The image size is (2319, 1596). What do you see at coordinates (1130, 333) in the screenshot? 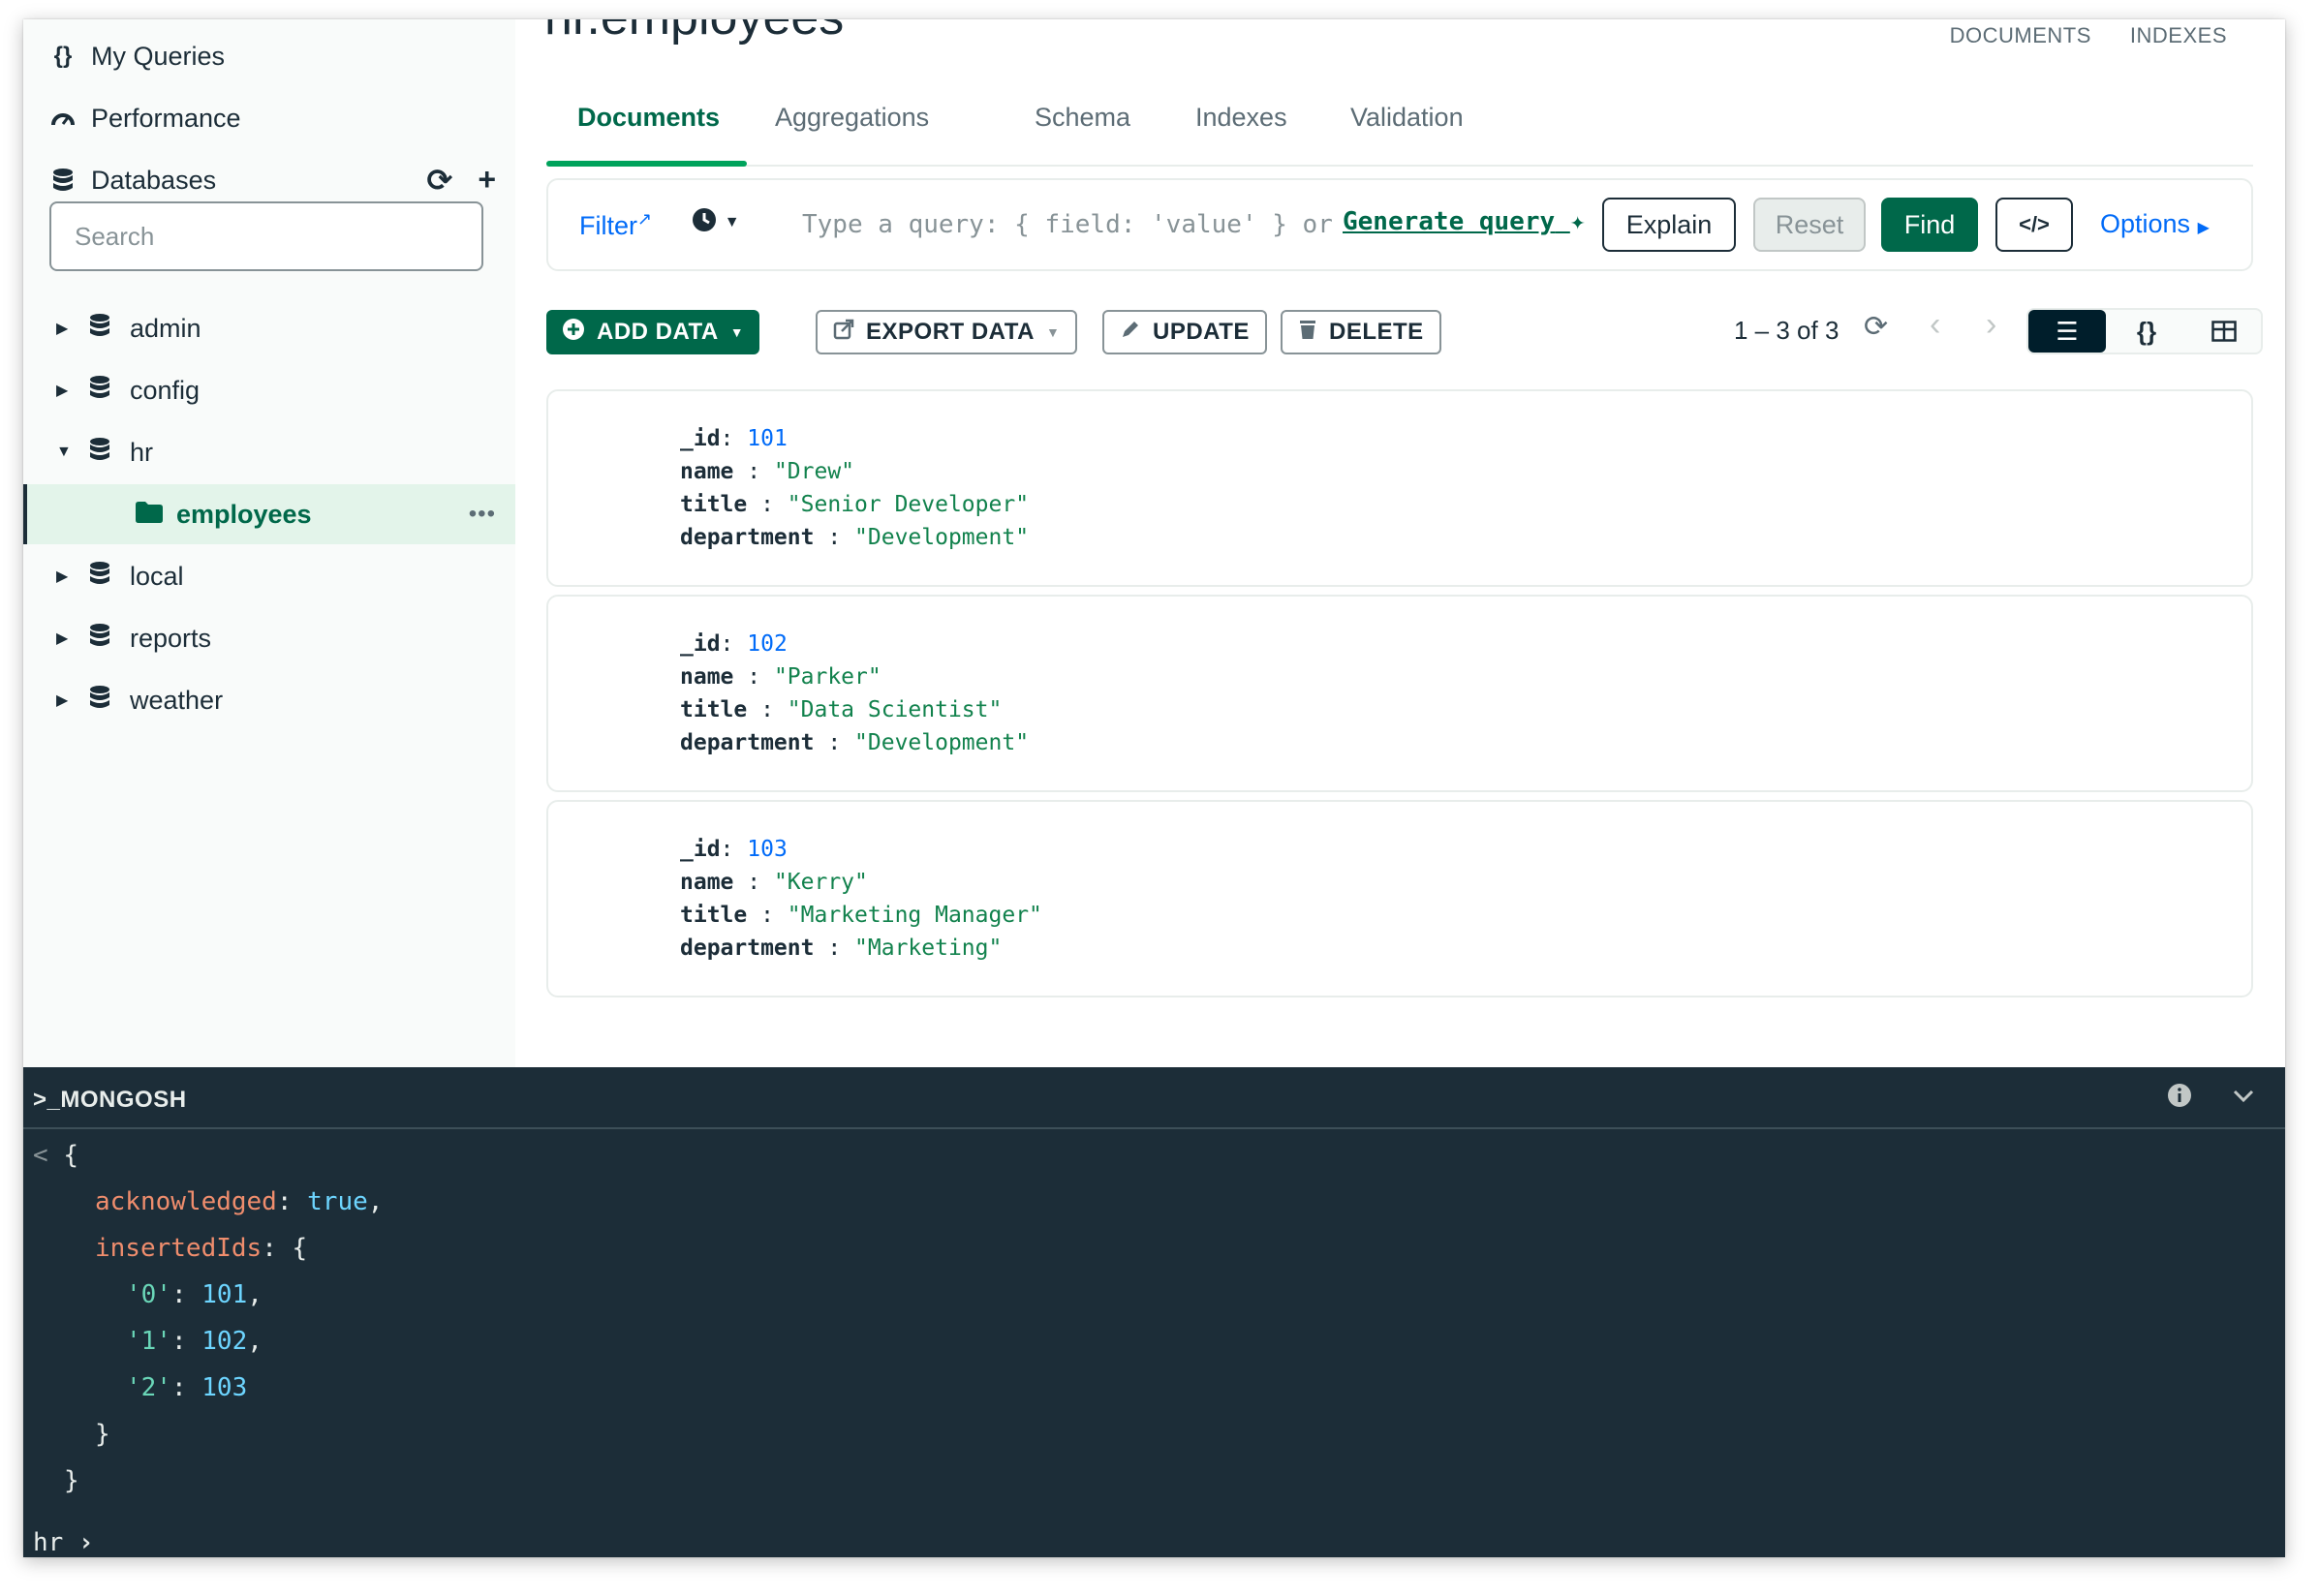
I see `pencil-icon` at bounding box center [1130, 333].